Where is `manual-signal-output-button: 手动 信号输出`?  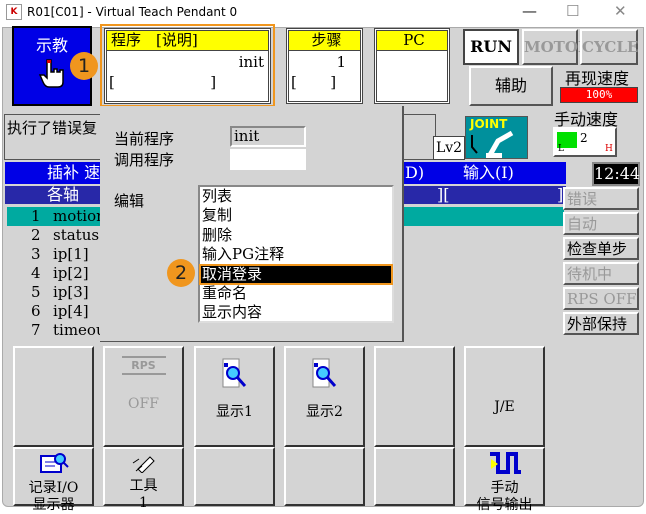
manual-signal-output-button: 手动 信号输出 is located at coordinates (504, 480).